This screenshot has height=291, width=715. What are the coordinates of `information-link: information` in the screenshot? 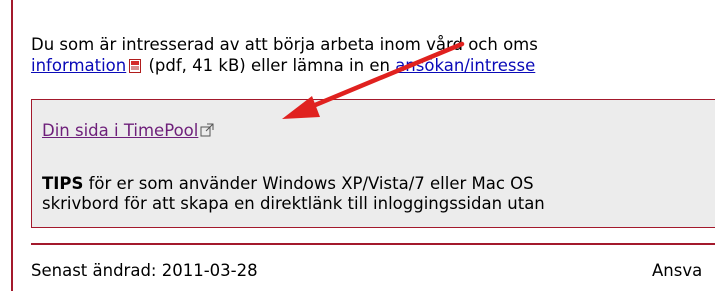 It's located at (78, 65).